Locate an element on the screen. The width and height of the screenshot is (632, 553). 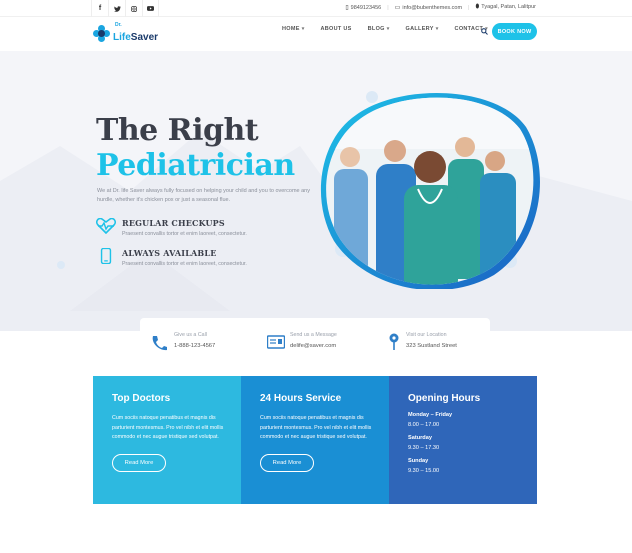
youtube-icon is located at coordinates (150, 8).